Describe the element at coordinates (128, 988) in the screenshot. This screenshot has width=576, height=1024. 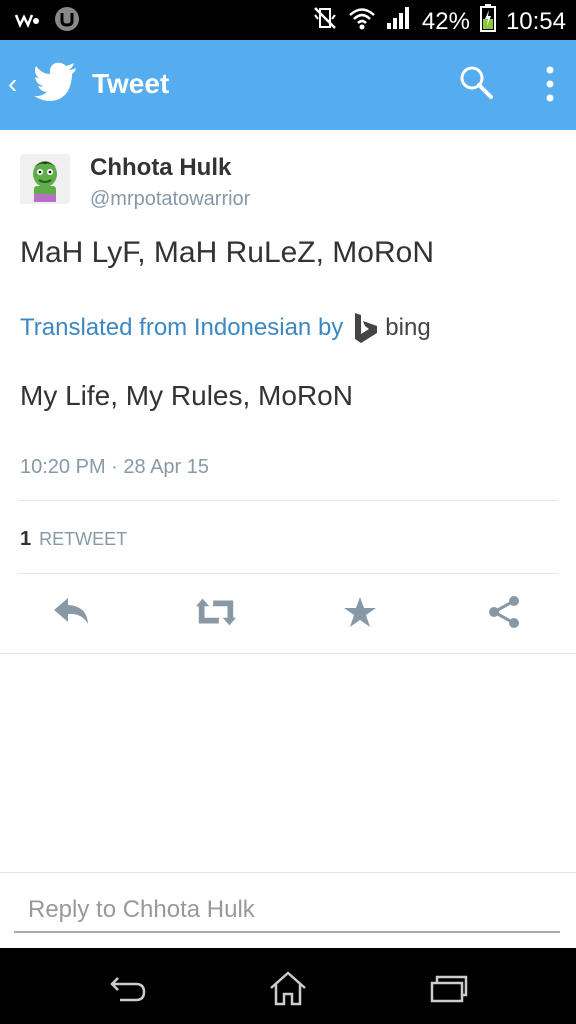
I see `back-icon` at that location.